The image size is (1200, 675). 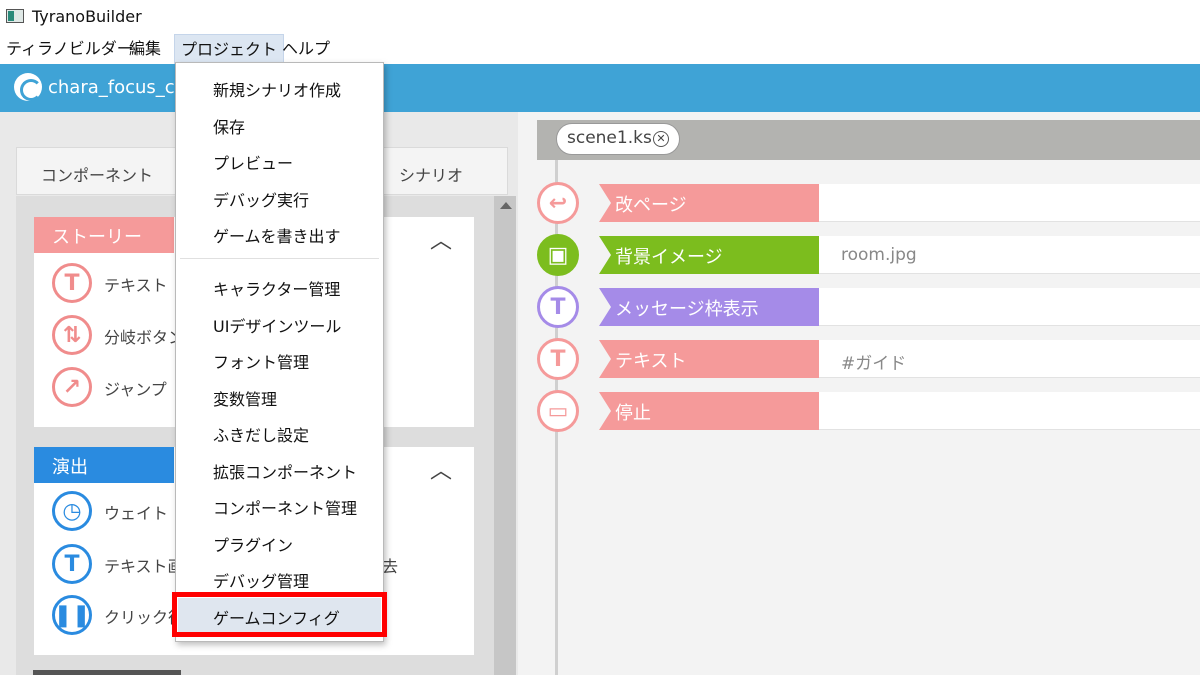 I want to click on scene-row-label: 改ページ, so click(x=709, y=203).